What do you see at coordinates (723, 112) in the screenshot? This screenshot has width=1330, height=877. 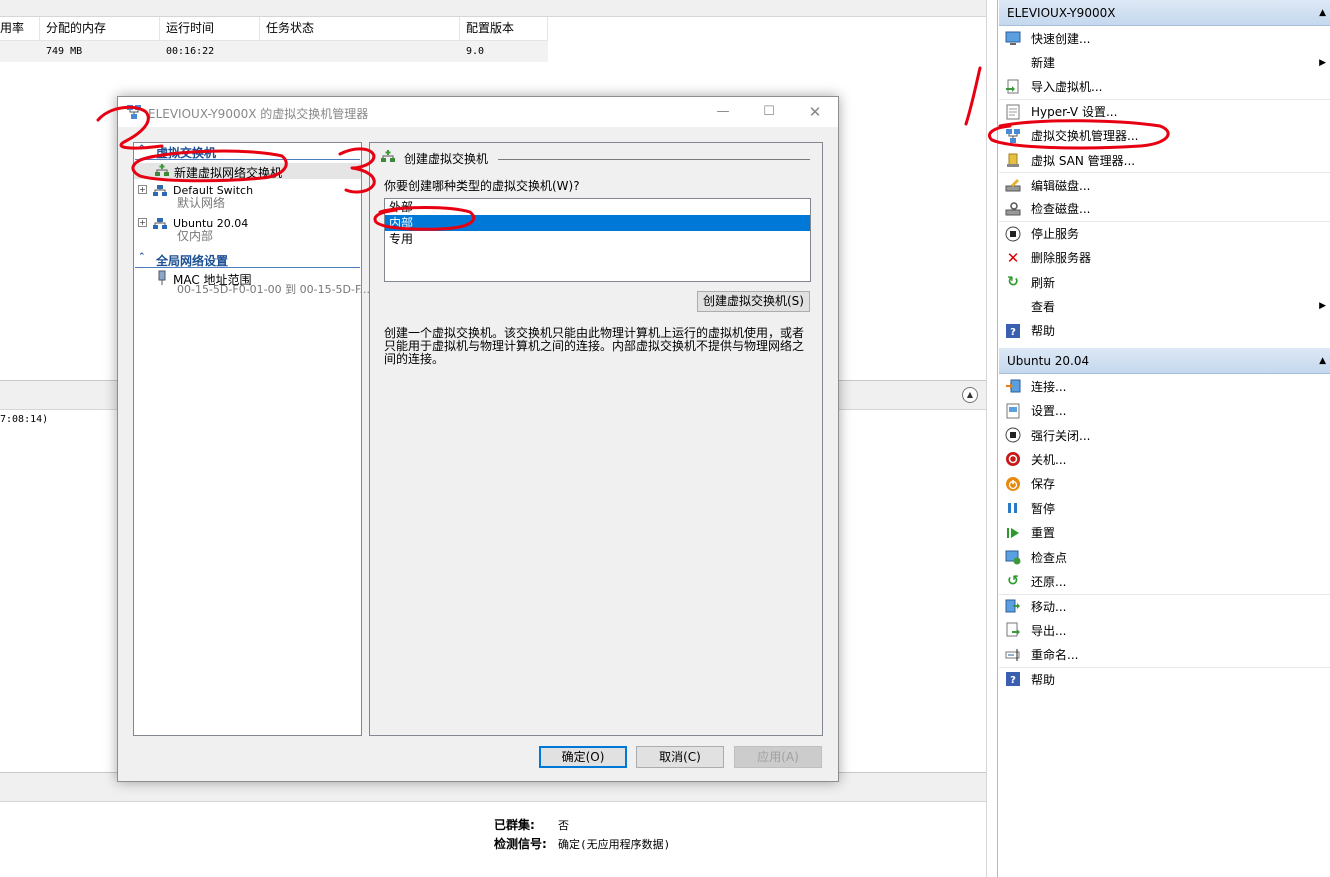 I see `minimize-icon: —` at bounding box center [723, 112].